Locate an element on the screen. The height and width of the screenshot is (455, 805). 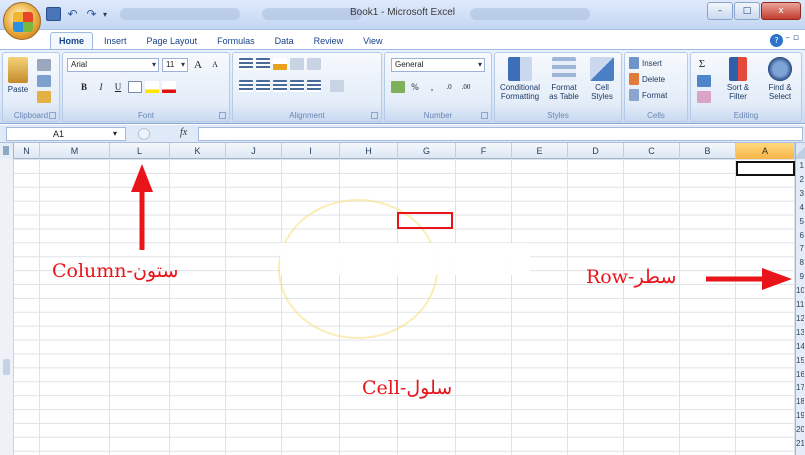
help-icon: ? is located at coordinates (776, 40).